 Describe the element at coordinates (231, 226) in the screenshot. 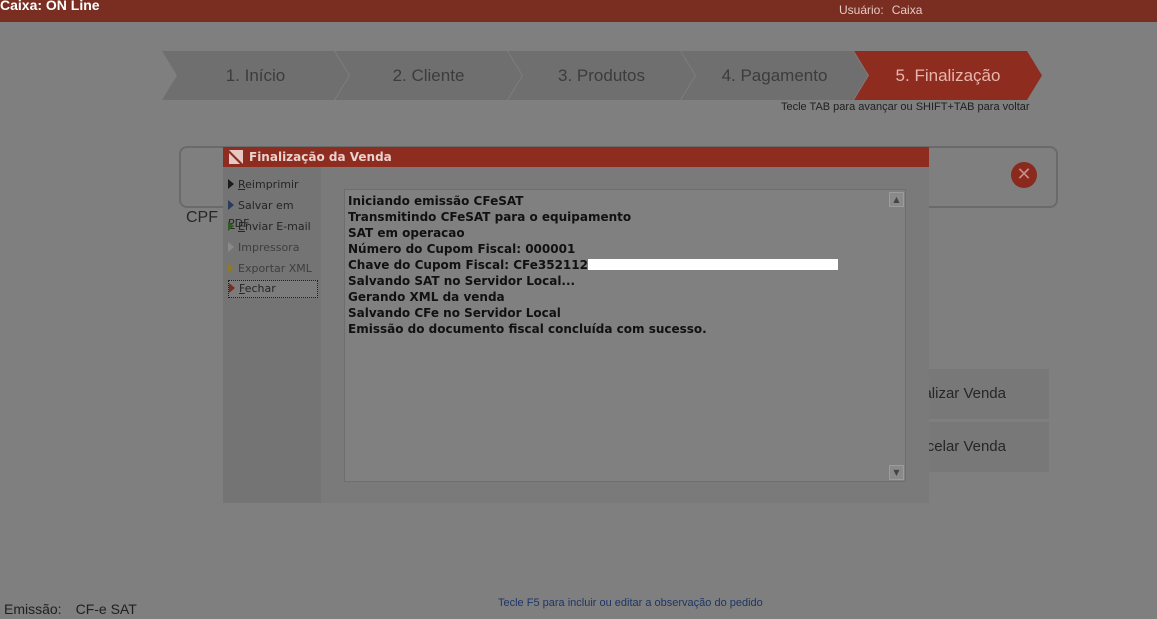

I see `email-icon` at that location.